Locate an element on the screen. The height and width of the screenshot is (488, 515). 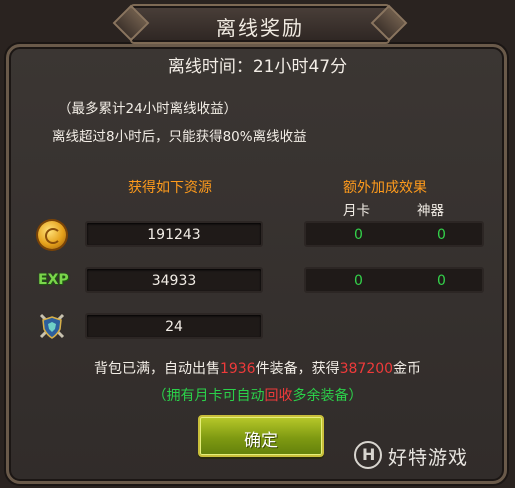
gold-value-field: 191243 is located at coordinates (174, 234).